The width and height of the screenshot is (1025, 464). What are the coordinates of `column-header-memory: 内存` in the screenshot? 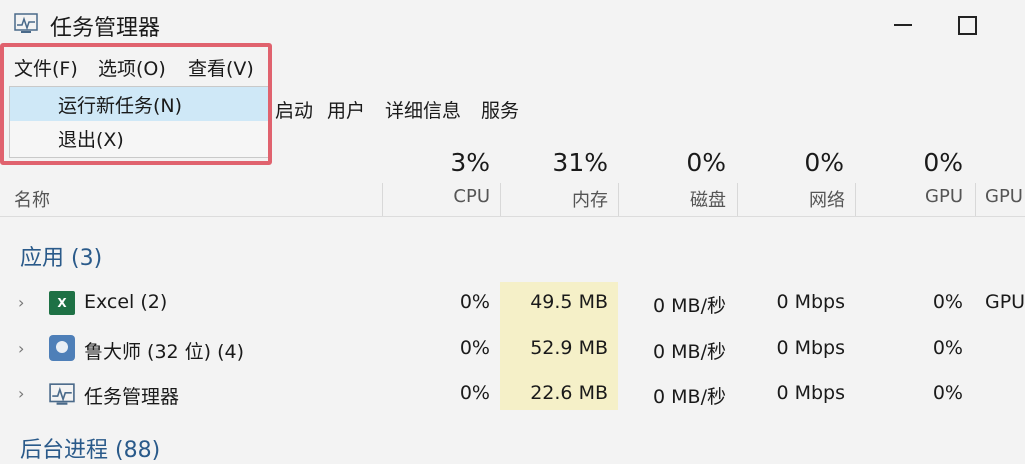 It's located at (563, 199).